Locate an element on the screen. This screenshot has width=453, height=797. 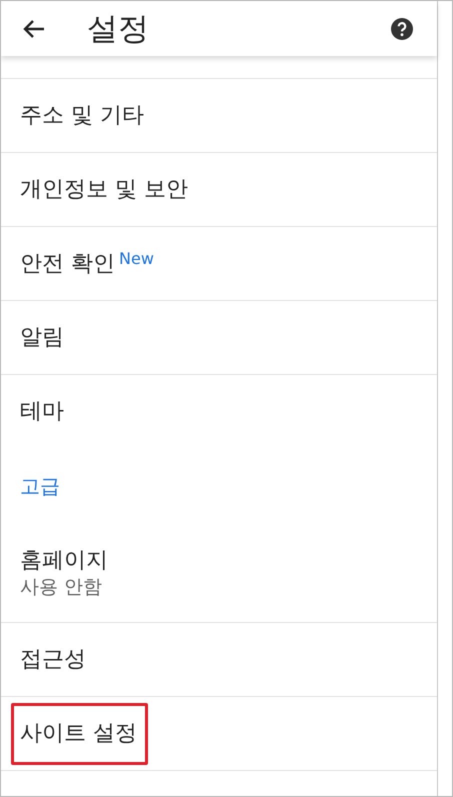
section-heading: 고급 is located at coordinates (40, 486).